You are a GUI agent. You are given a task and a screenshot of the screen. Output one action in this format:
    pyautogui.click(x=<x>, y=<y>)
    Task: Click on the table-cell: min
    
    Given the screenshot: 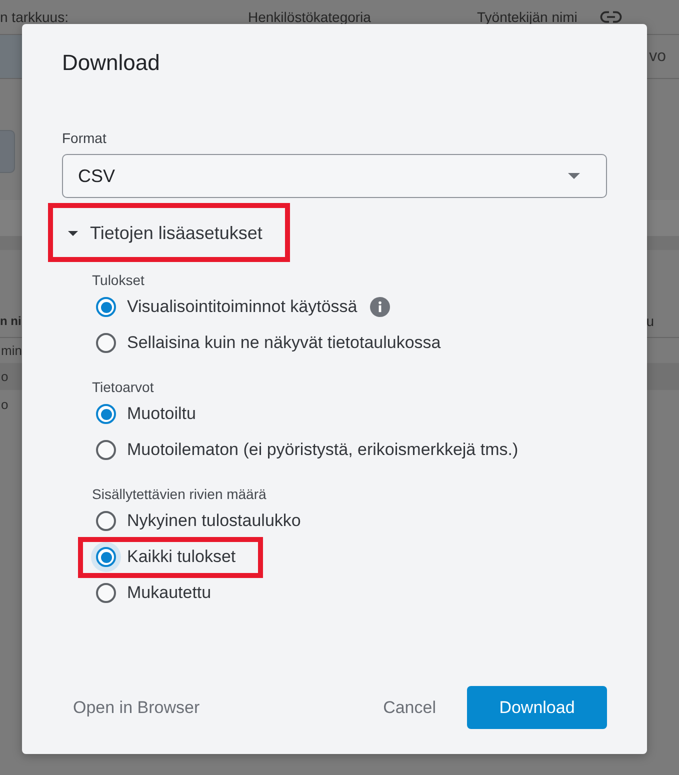 What is the action you would take?
    pyautogui.click(x=11, y=350)
    